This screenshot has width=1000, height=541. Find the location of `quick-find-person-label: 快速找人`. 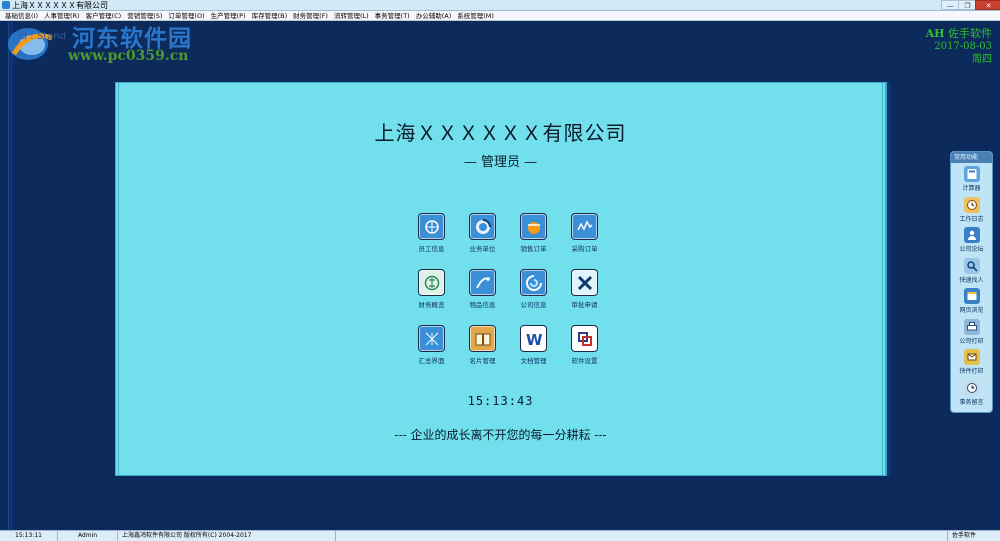

quick-find-person-label: 快速找人 is located at coordinates (971, 280).